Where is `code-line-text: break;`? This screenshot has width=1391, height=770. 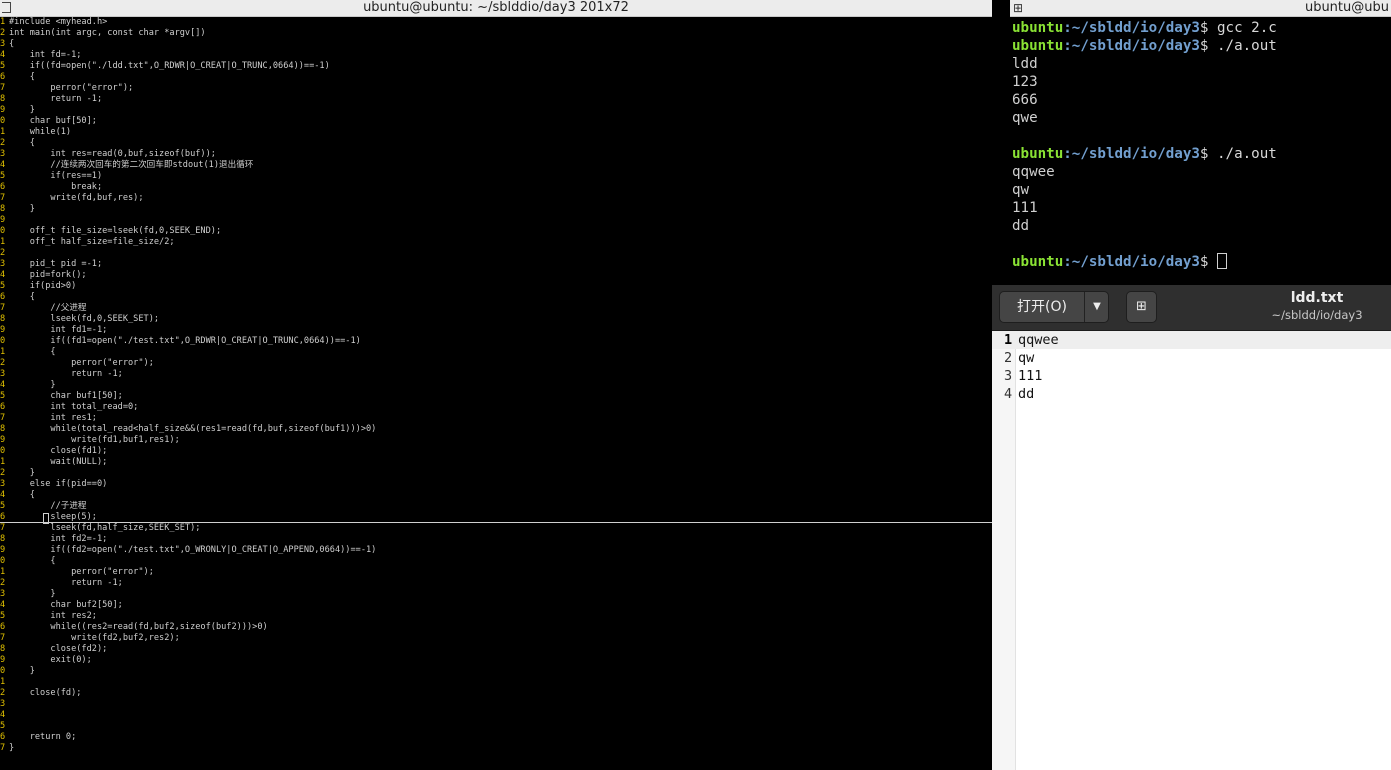 code-line-text: break; is located at coordinates (56, 187).